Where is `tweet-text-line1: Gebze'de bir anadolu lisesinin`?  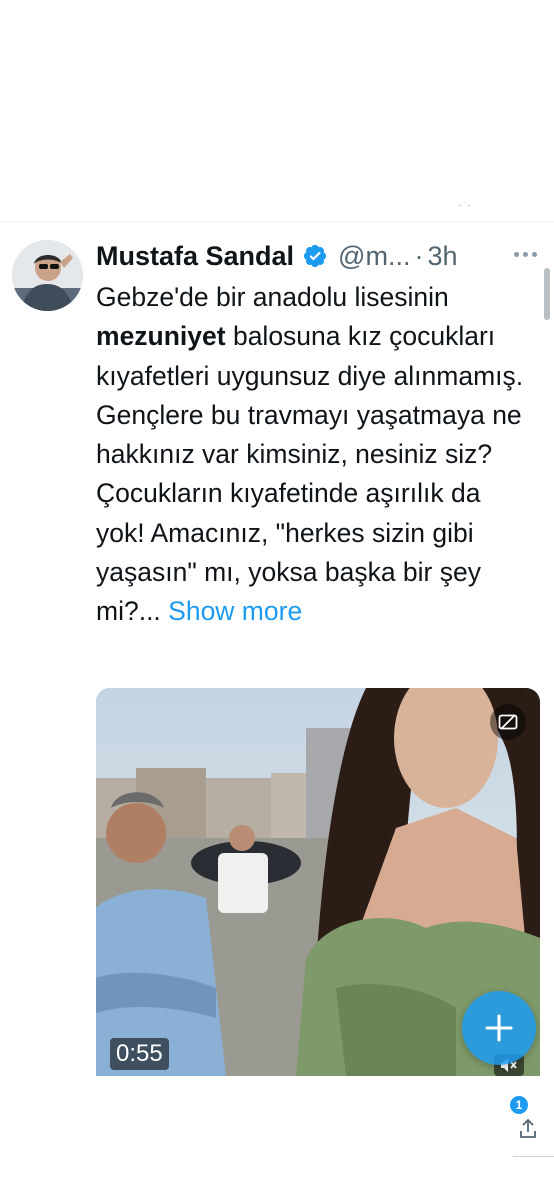
tweet-text-line1: Gebze'de bir anadolu lisesinin is located at coordinates (272, 297).